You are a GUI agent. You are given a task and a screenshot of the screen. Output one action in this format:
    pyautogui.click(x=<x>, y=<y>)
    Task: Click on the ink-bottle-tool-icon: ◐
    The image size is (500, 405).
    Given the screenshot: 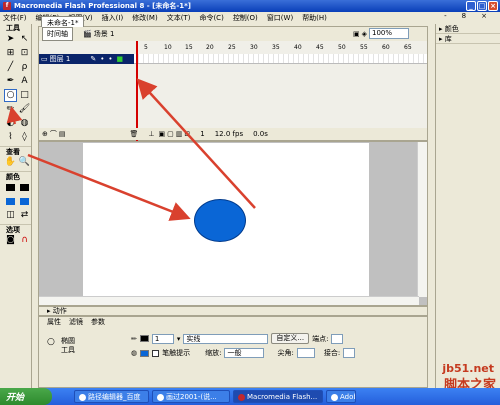 What is the action you would take?
    pyautogui.click(x=10, y=123)
    